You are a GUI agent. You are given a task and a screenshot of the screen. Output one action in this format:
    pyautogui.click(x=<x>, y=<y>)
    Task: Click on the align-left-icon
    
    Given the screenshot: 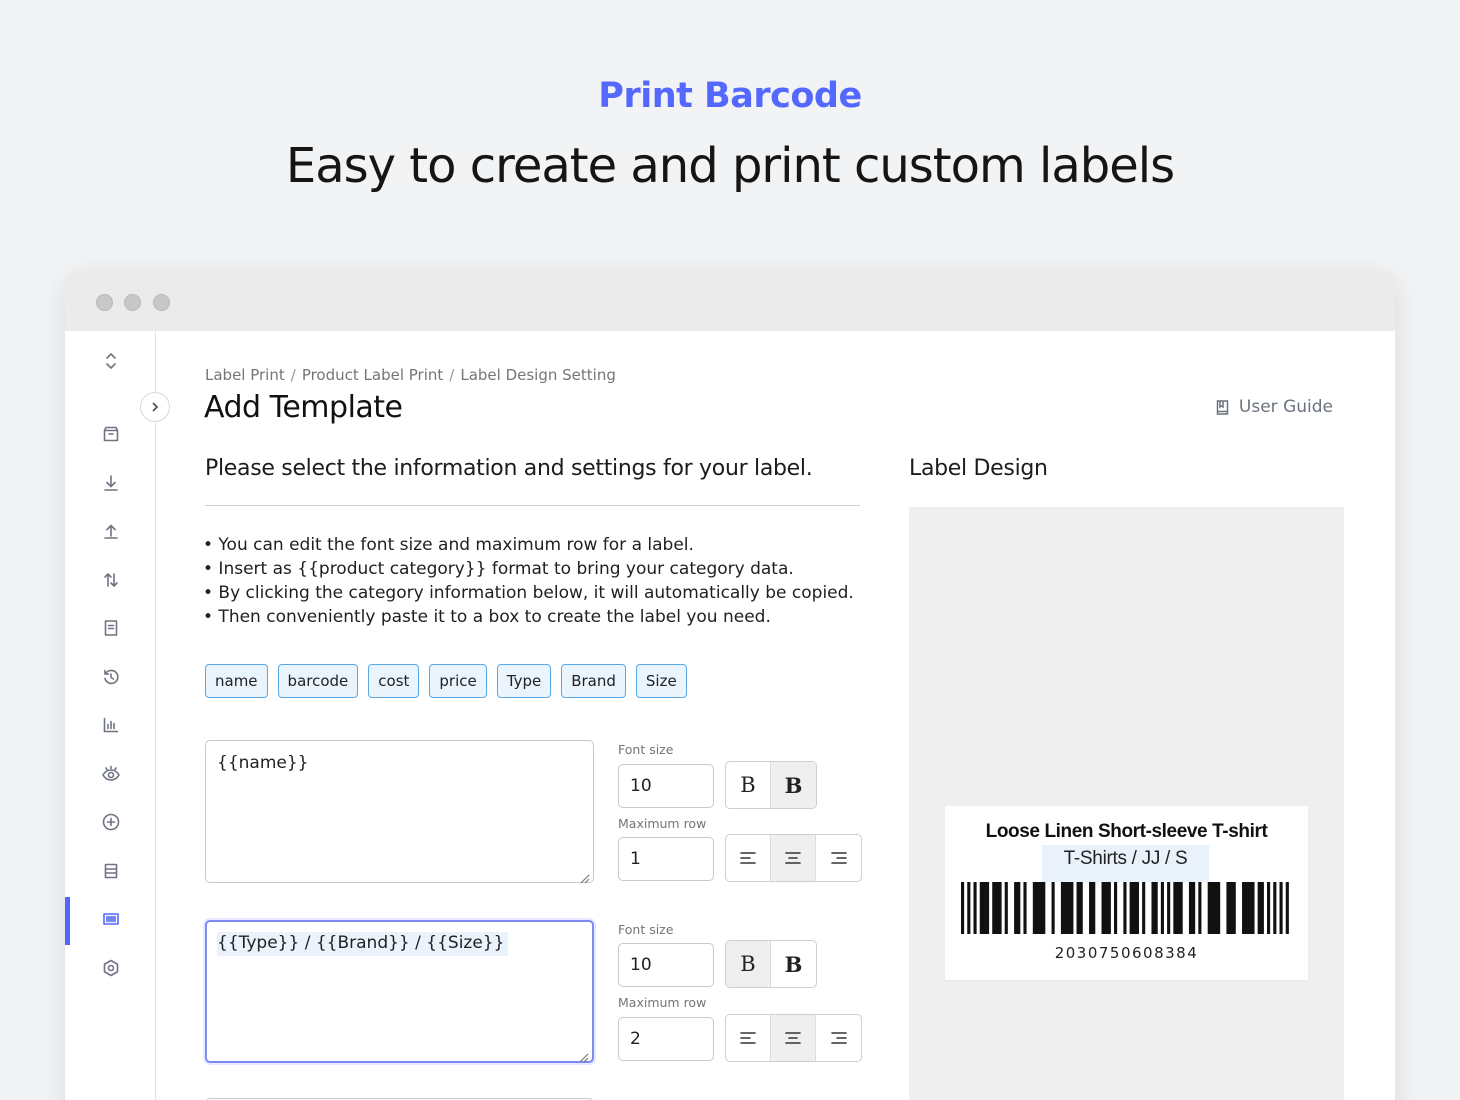 What is the action you would take?
    pyautogui.click(x=748, y=858)
    